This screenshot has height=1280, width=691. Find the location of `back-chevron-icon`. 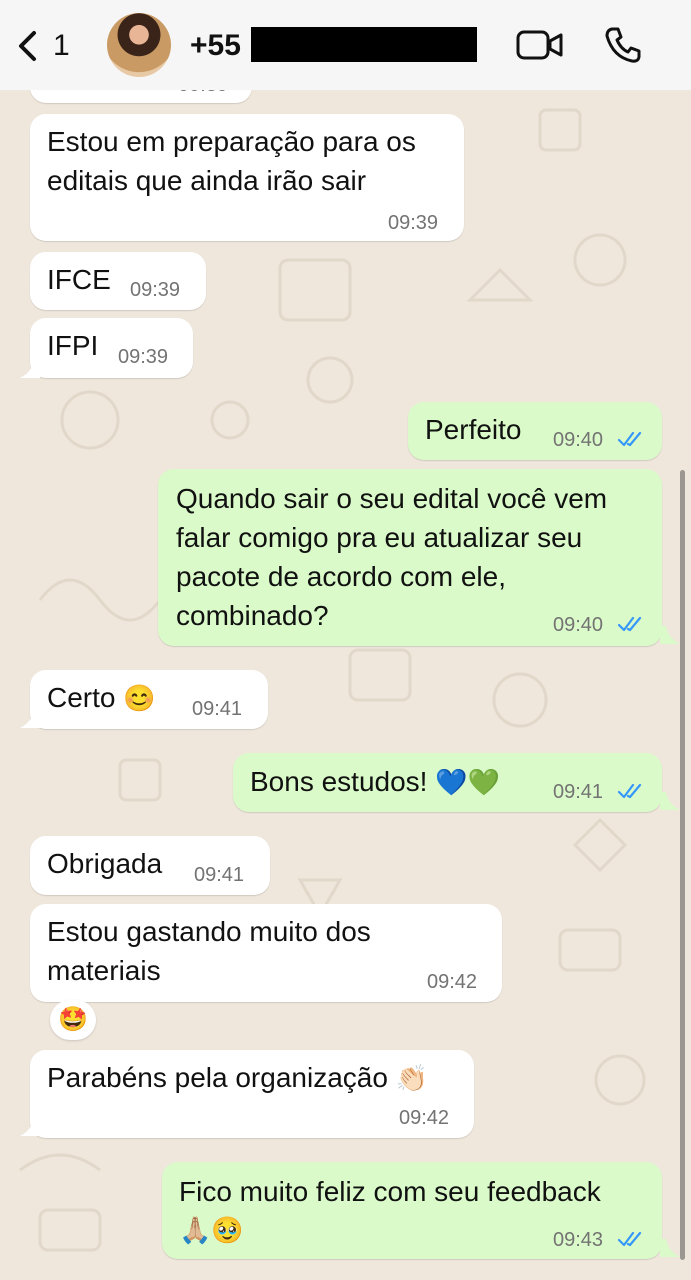

back-chevron-icon is located at coordinates (29, 46).